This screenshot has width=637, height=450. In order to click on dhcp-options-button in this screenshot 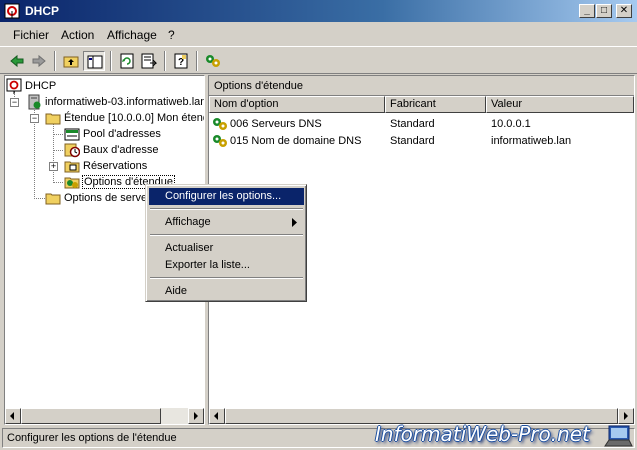, I will do `click(213, 61)`.